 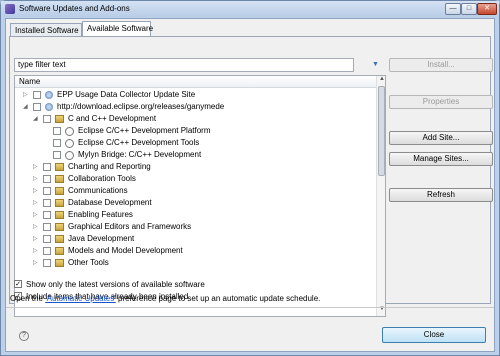 What do you see at coordinates (10, 9) in the screenshot?
I see `app-icon` at bounding box center [10, 9].